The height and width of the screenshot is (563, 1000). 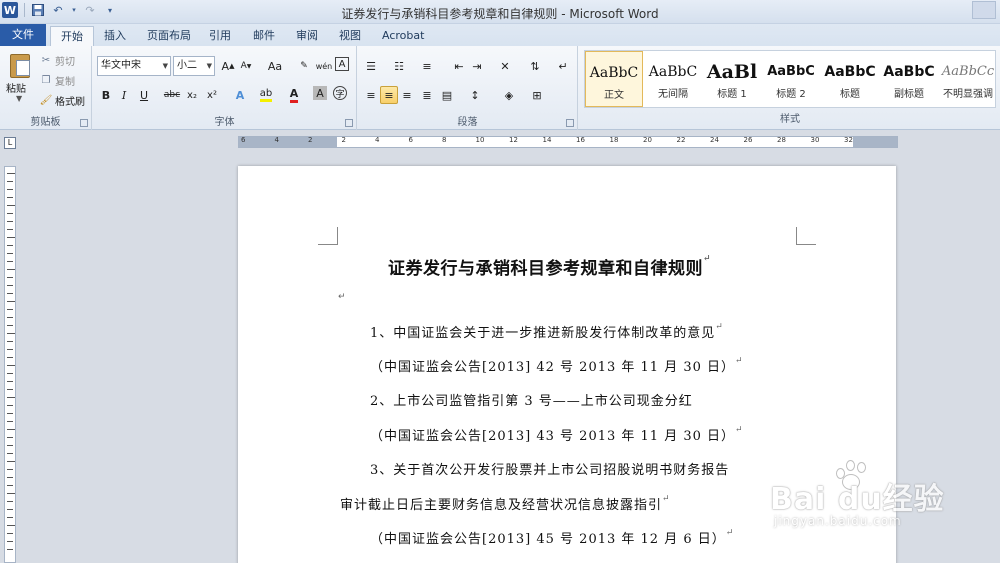 What do you see at coordinates (275, 66) in the screenshot?
I see `change-case-button: Aa` at bounding box center [275, 66].